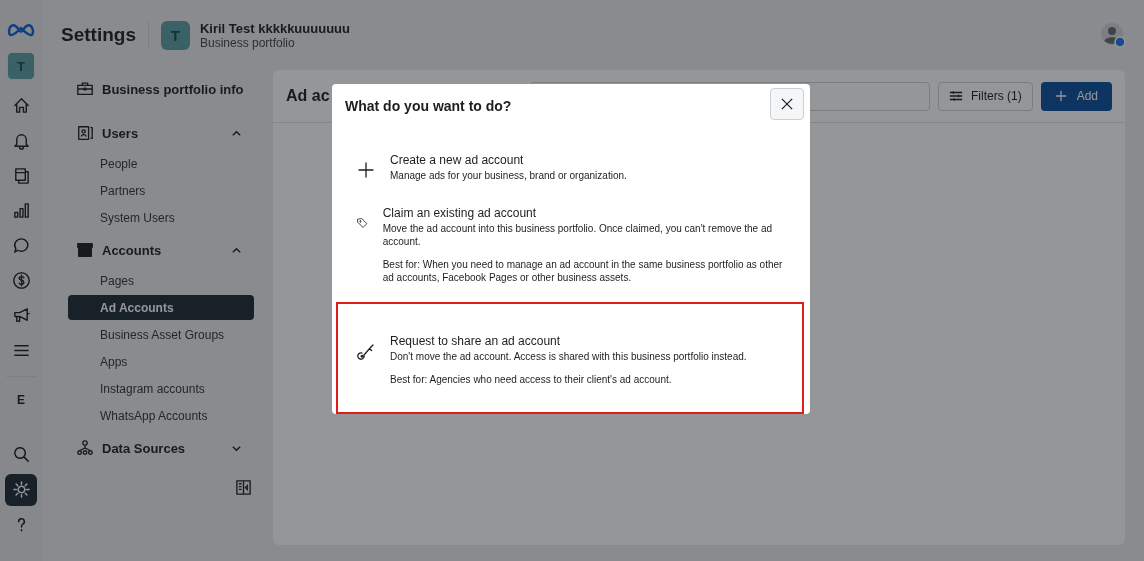  Describe the element at coordinates (161, 388) in the screenshot. I see `sidebar-item: Instagram accounts` at that location.